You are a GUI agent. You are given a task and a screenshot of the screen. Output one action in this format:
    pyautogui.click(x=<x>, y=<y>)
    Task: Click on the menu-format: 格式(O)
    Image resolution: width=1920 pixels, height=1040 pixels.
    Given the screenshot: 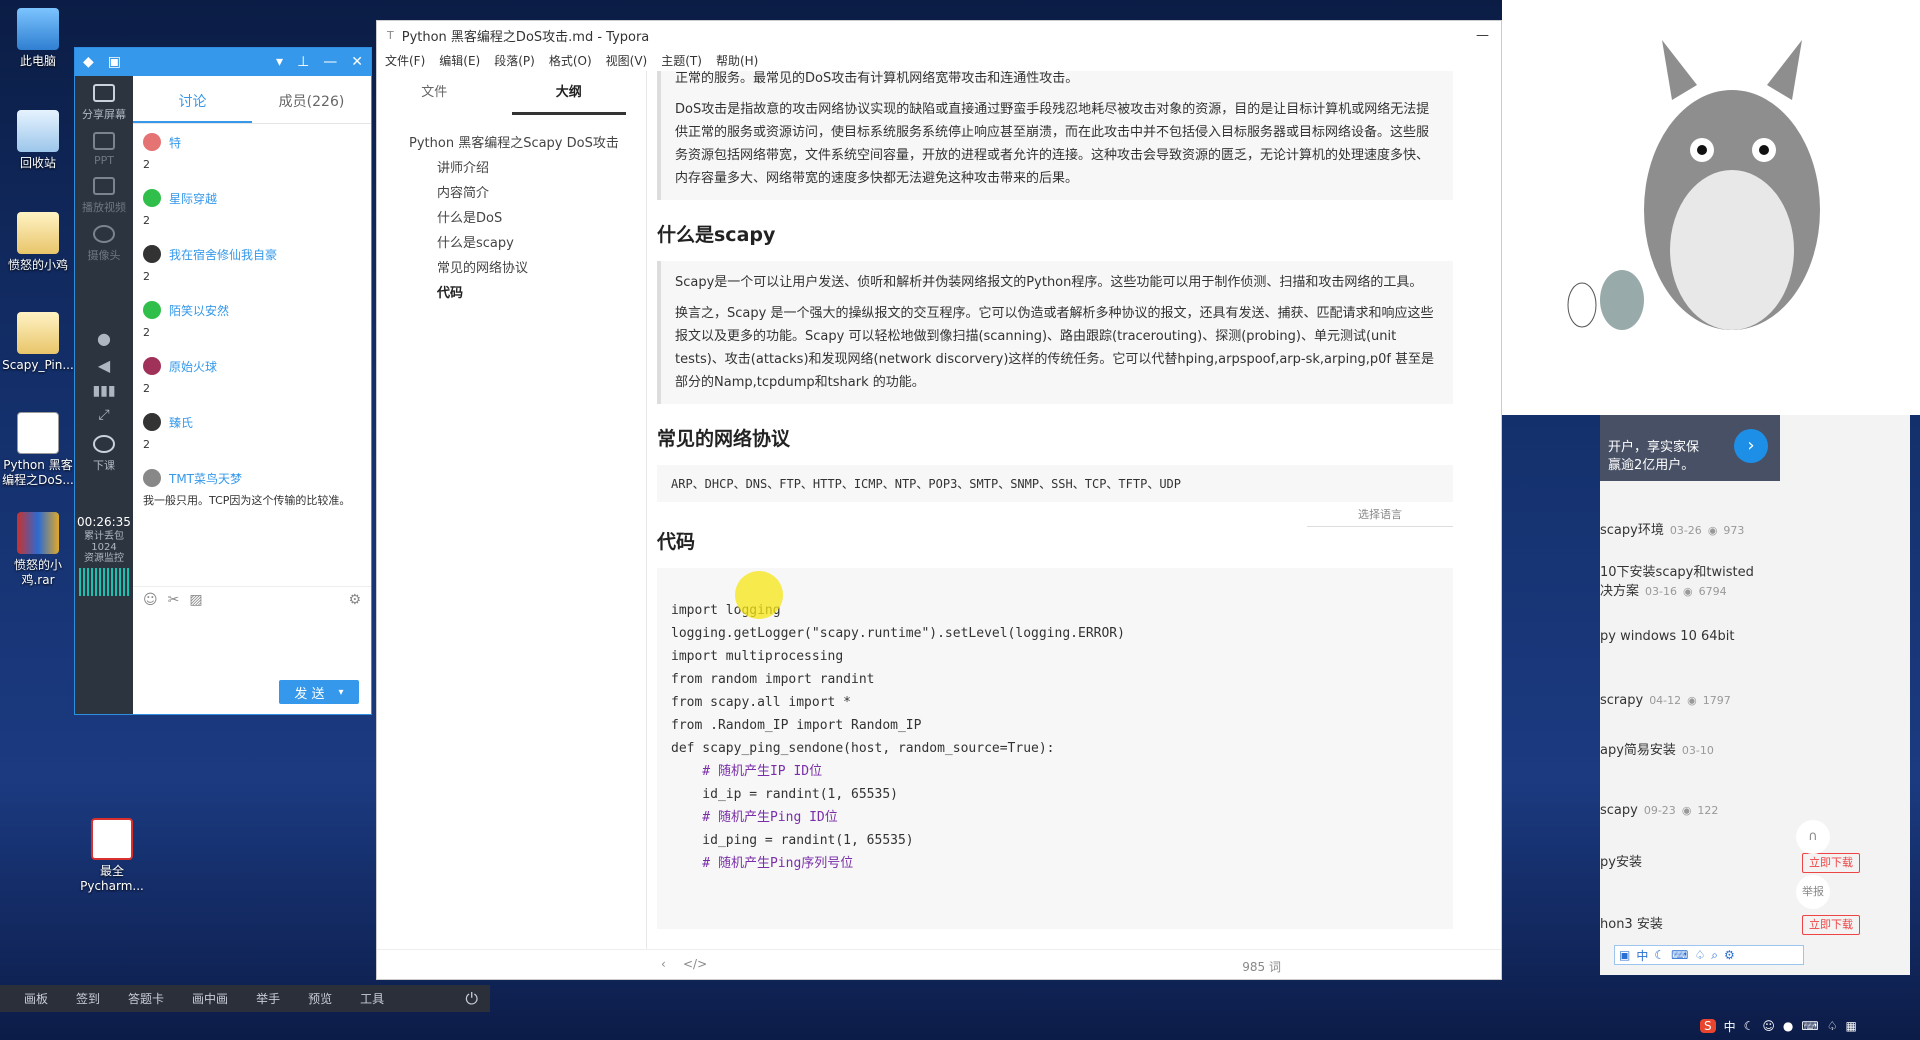 What is the action you would take?
    pyautogui.click(x=570, y=60)
    